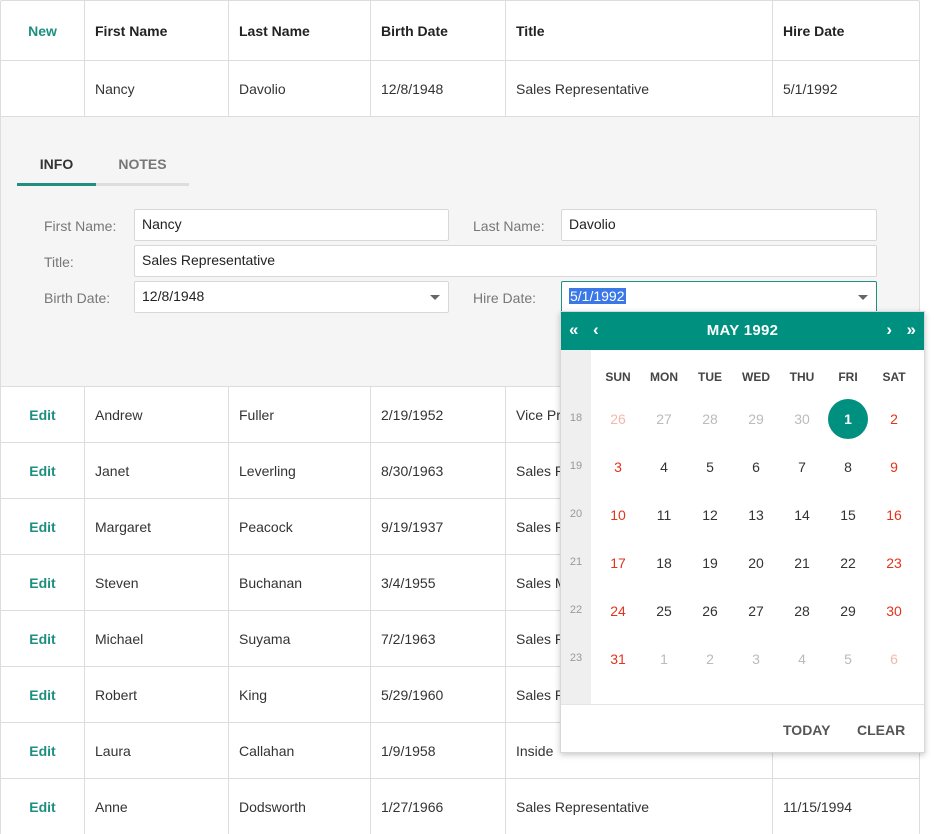 The width and height of the screenshot is (934, 834). What do you see at coordinates (300, 414) in the screenshot?
I see `table-cell: Fuller` at bounding box center [300, 414].